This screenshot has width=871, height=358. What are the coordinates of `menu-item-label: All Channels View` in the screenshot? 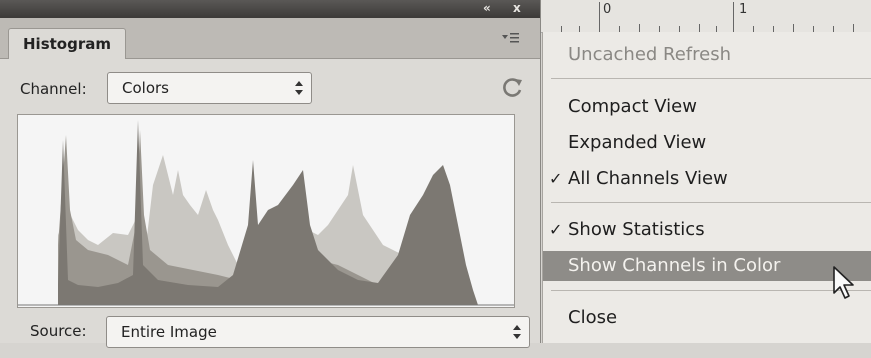 It's located at (648, 178).